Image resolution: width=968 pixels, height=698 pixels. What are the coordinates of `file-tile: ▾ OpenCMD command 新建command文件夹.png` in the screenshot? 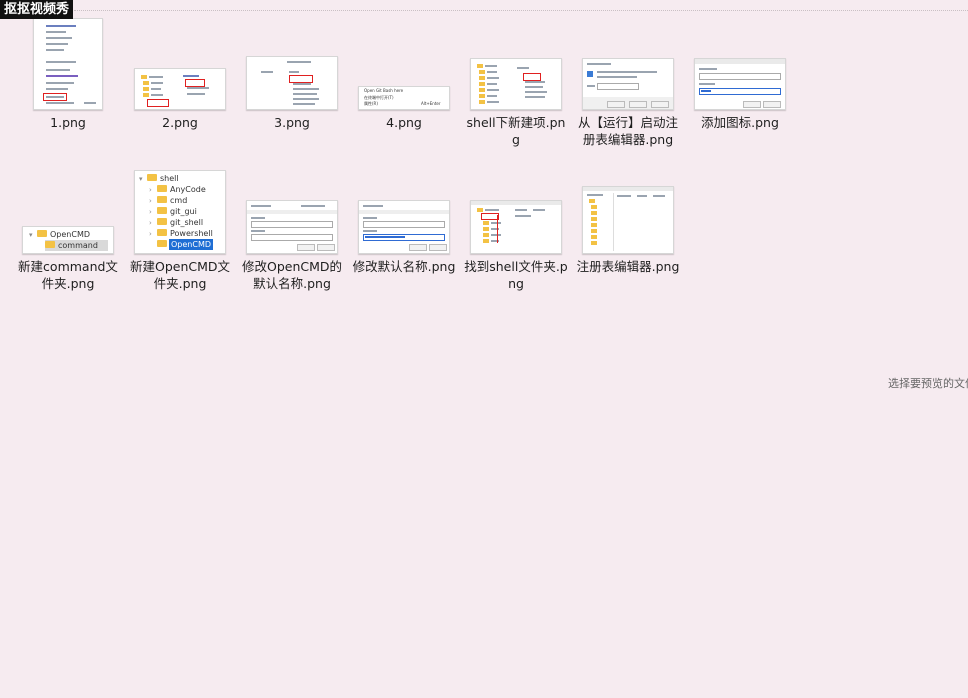 It's located at (68, 225).